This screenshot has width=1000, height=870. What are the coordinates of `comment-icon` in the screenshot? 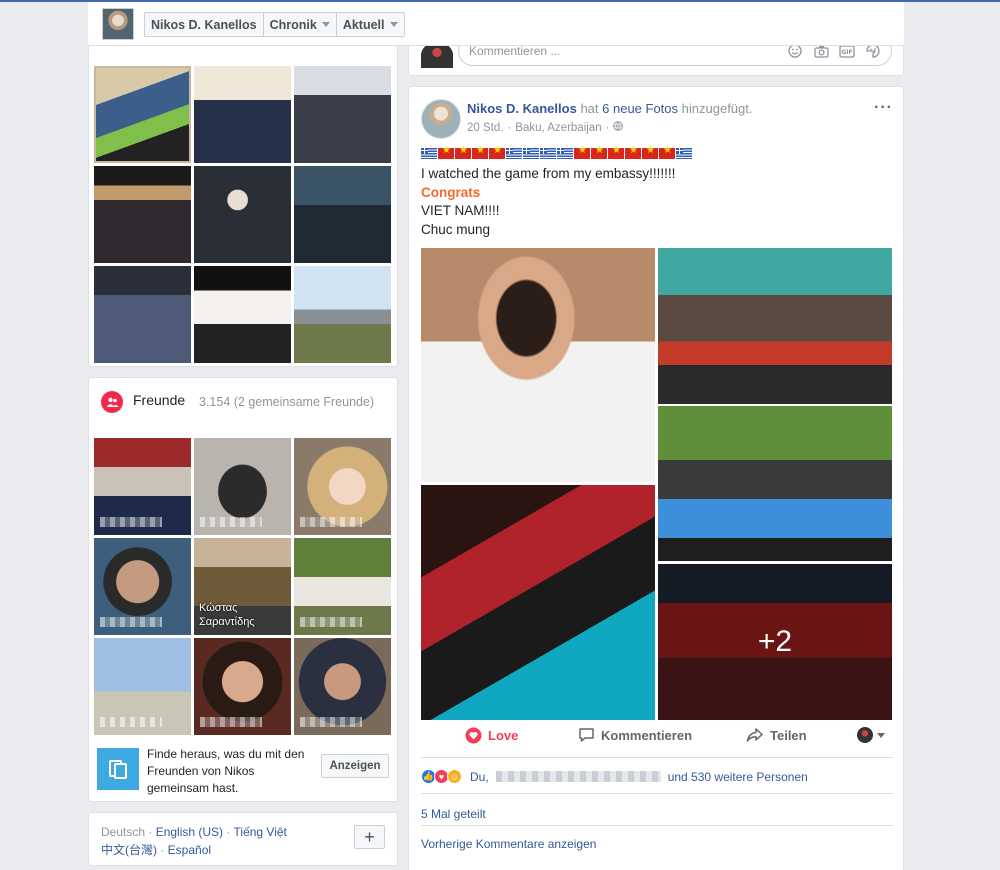 It's located at (586, 735).